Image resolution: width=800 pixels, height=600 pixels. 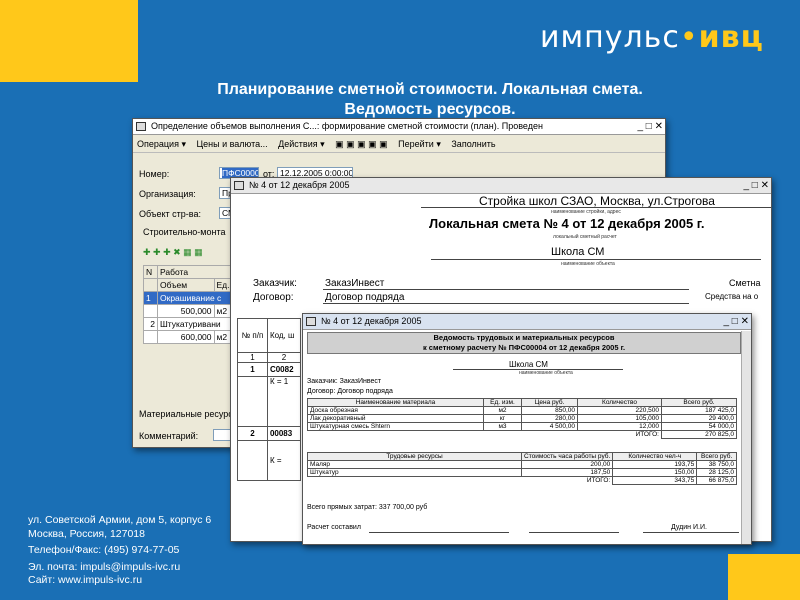 What do you see at coordinates (367, 507) in the screenshot?
I see `direct-costs-total: Всего прямых затрат: 337 700,00 руб` at bounding box center [367, 507].